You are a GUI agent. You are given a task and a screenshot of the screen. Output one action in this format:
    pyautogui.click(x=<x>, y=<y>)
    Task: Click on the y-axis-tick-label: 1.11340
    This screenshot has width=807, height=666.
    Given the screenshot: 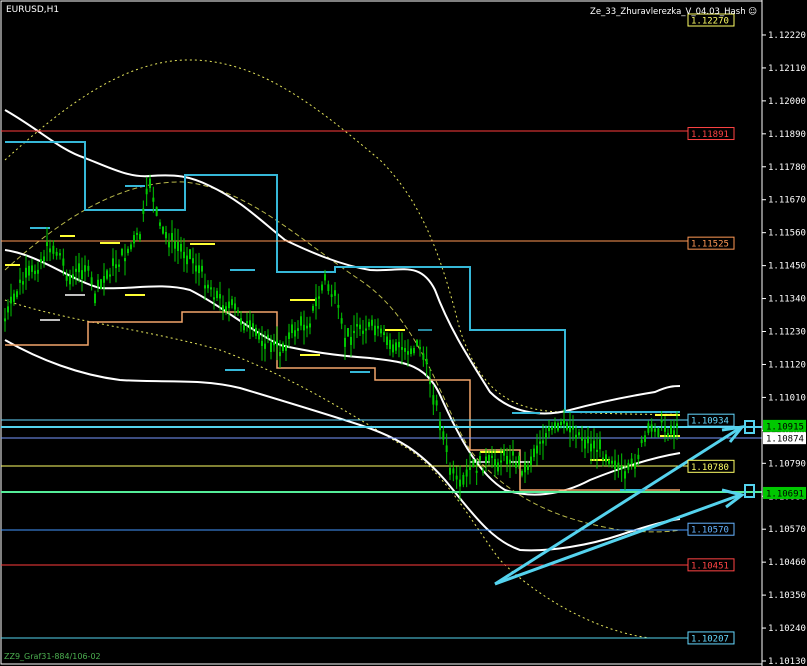 What is the action you would take?
    pyautogui.click(x=787, y=300)
    